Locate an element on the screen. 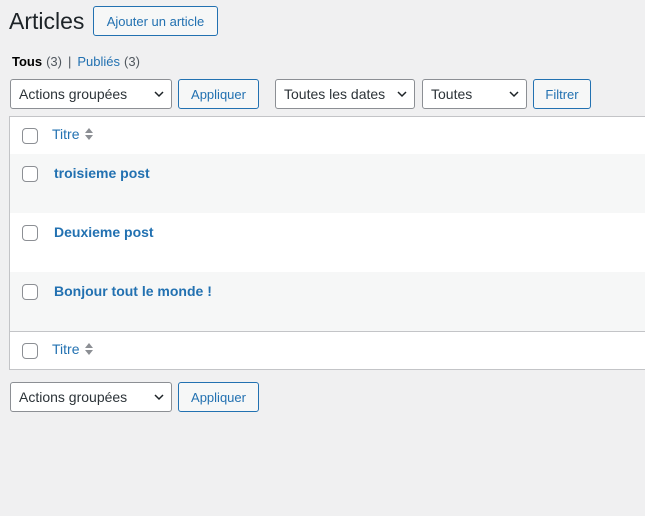 The image size is (645, 516). apply-button-bottom: Appliquer is located at coordinates (218, 397).